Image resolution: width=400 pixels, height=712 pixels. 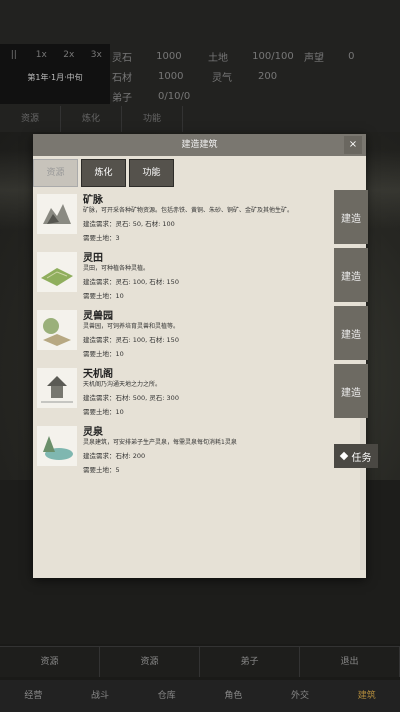 What do you see at coordinates (300, 696) in the screenshot?
I see `nav-diplomacy: 外交` at bounding box center [300, 696].